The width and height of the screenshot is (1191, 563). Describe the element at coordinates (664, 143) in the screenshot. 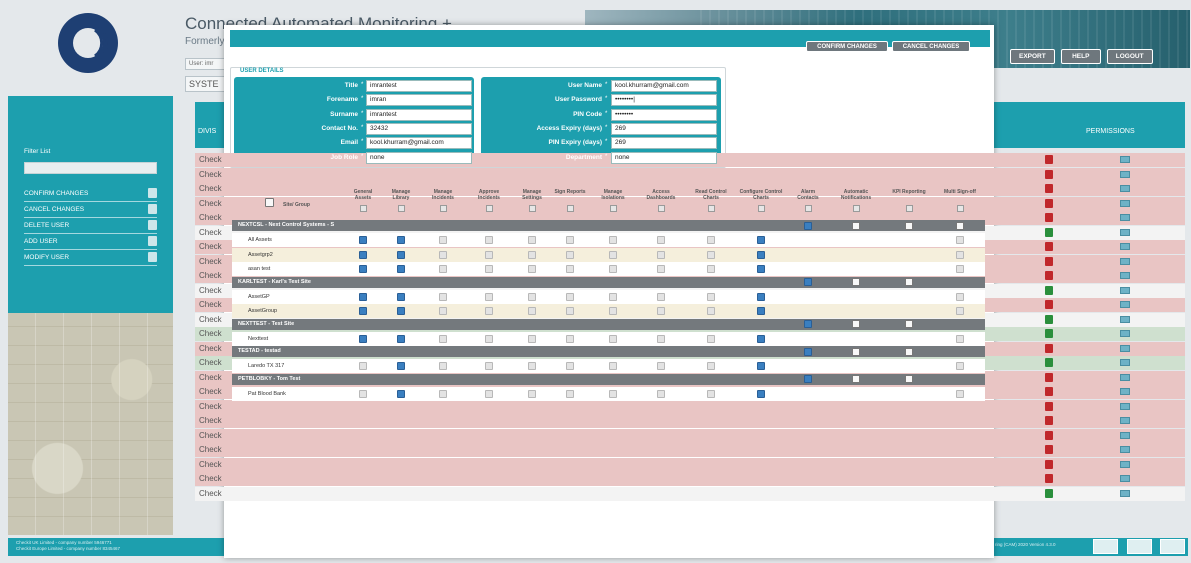

I see `field-input-pin-expiry-days-: 269` at that location.